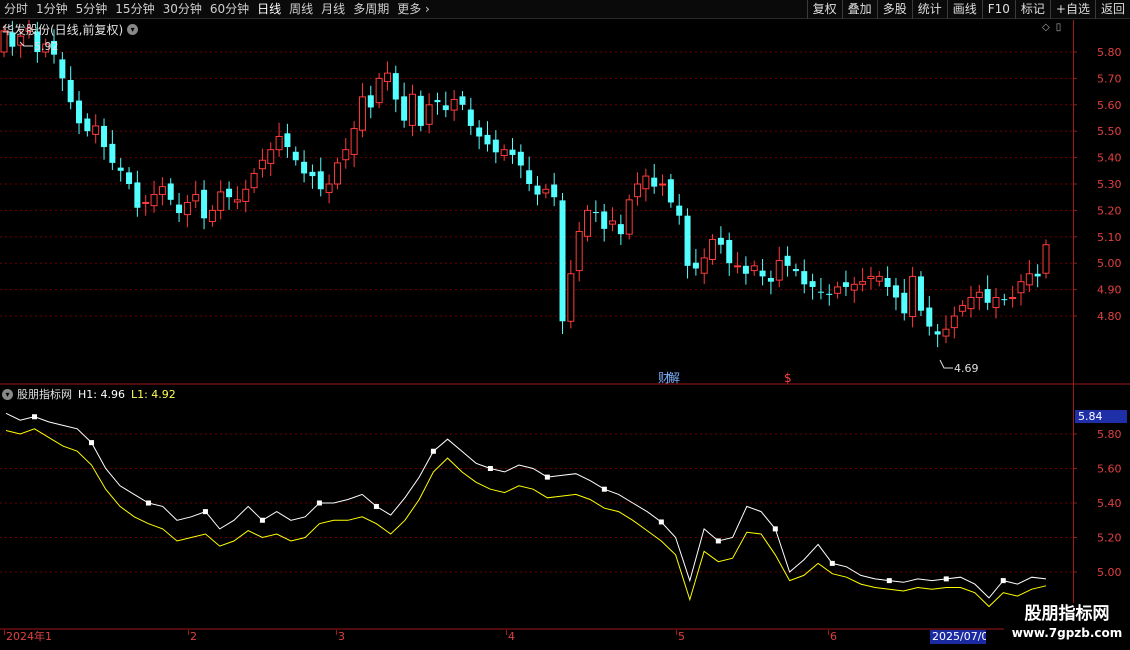  I want to click on diamond-icon: ◇, so click(1046, 27).